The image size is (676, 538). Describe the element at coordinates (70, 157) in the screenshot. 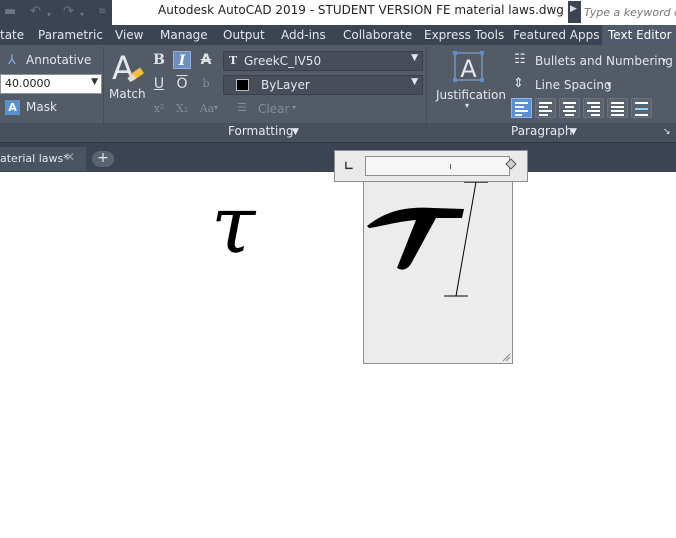

I see `close-icon: ✕` at that location.